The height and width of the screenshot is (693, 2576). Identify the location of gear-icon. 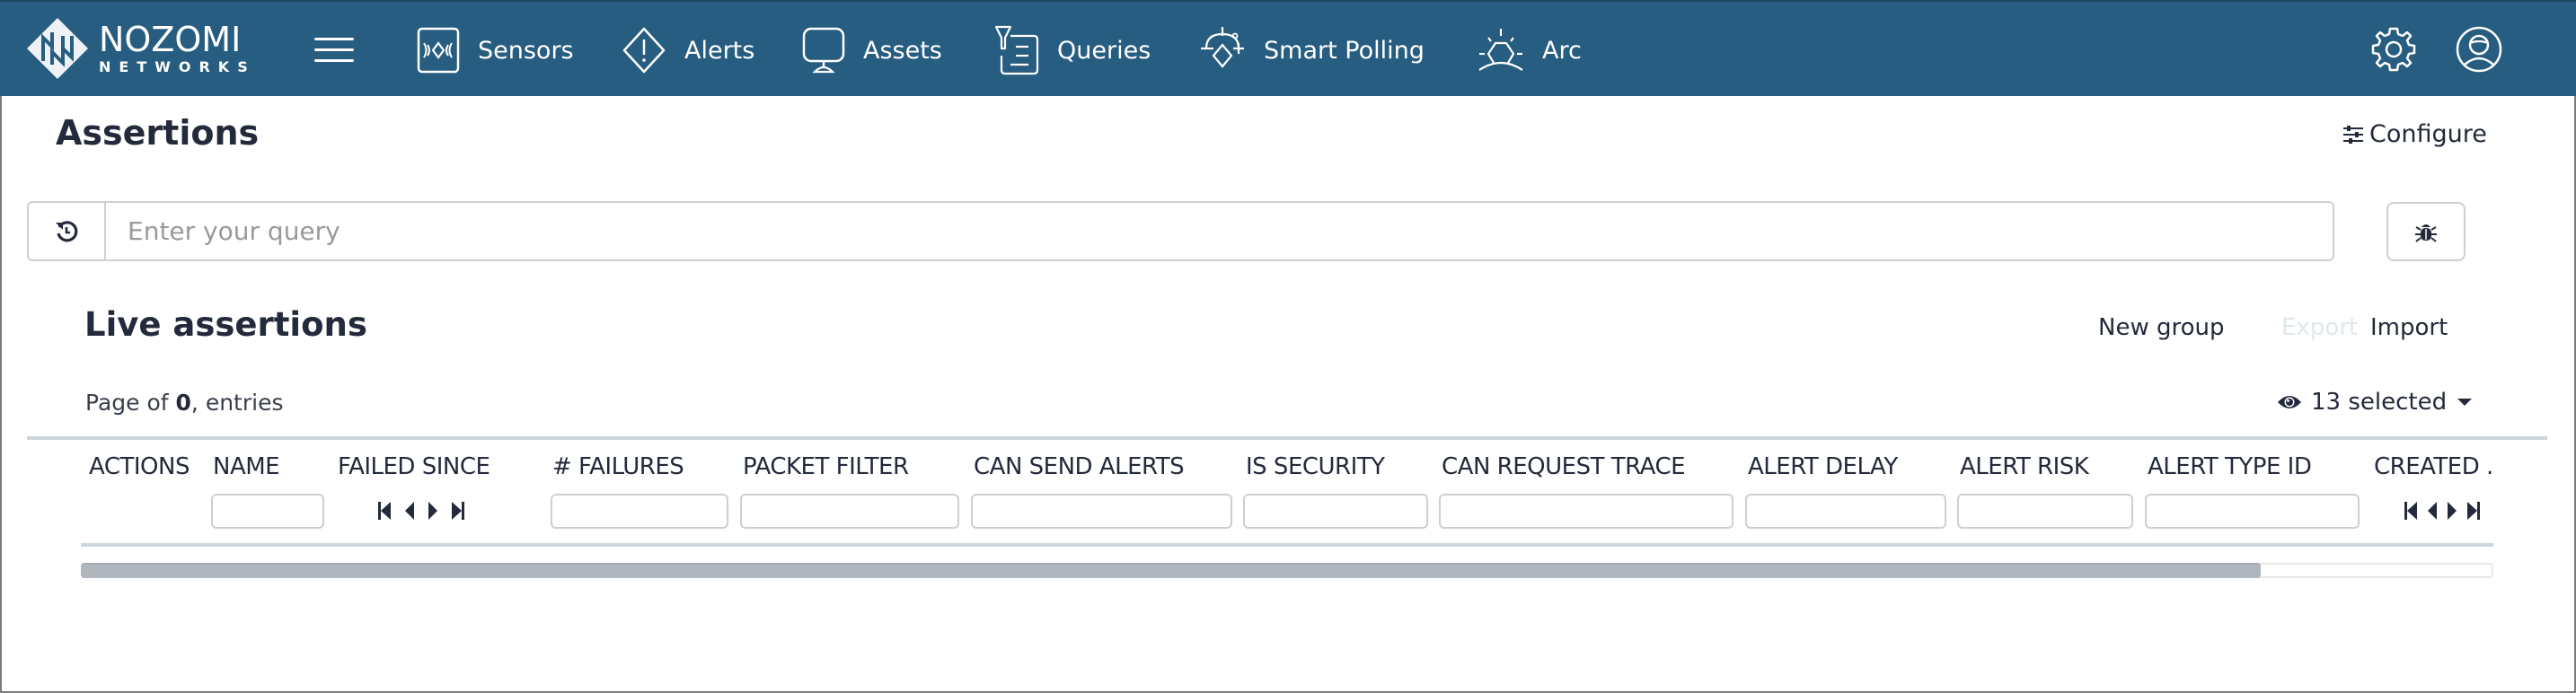
(2393, 49).